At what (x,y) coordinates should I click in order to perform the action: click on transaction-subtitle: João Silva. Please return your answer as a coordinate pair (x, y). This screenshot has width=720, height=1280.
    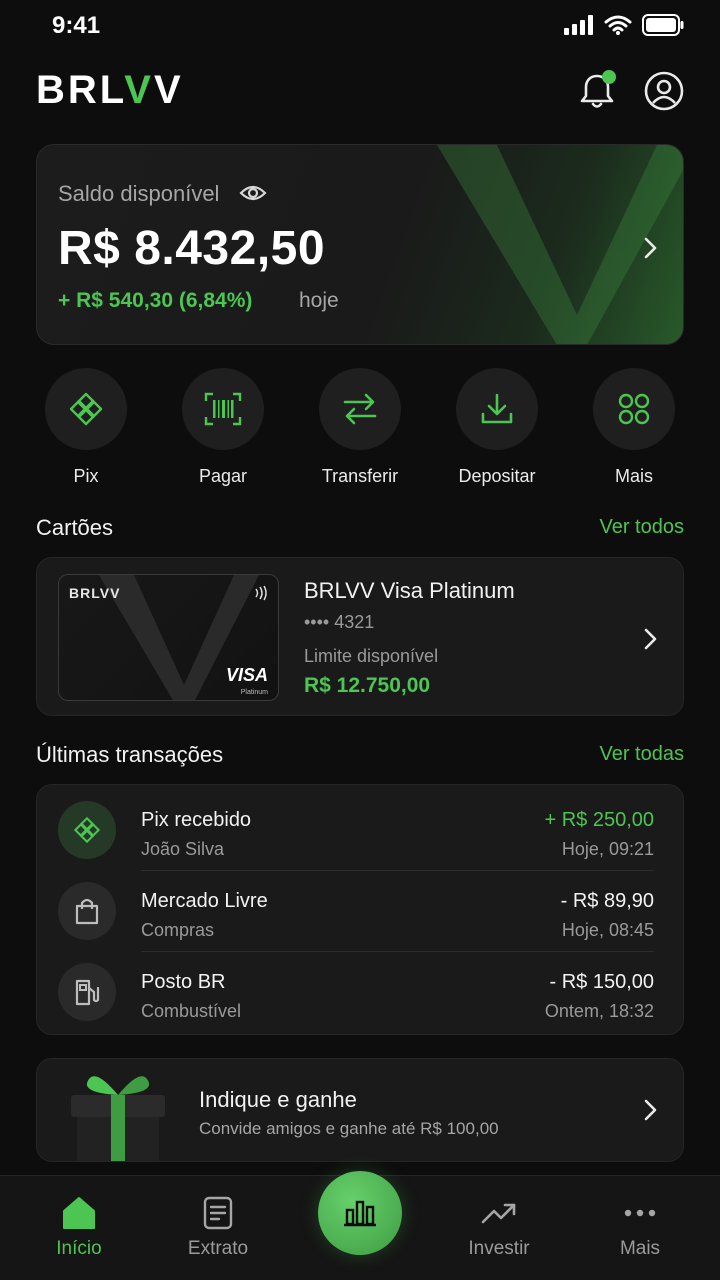
    Looking at the image, I should click on (183, 849).